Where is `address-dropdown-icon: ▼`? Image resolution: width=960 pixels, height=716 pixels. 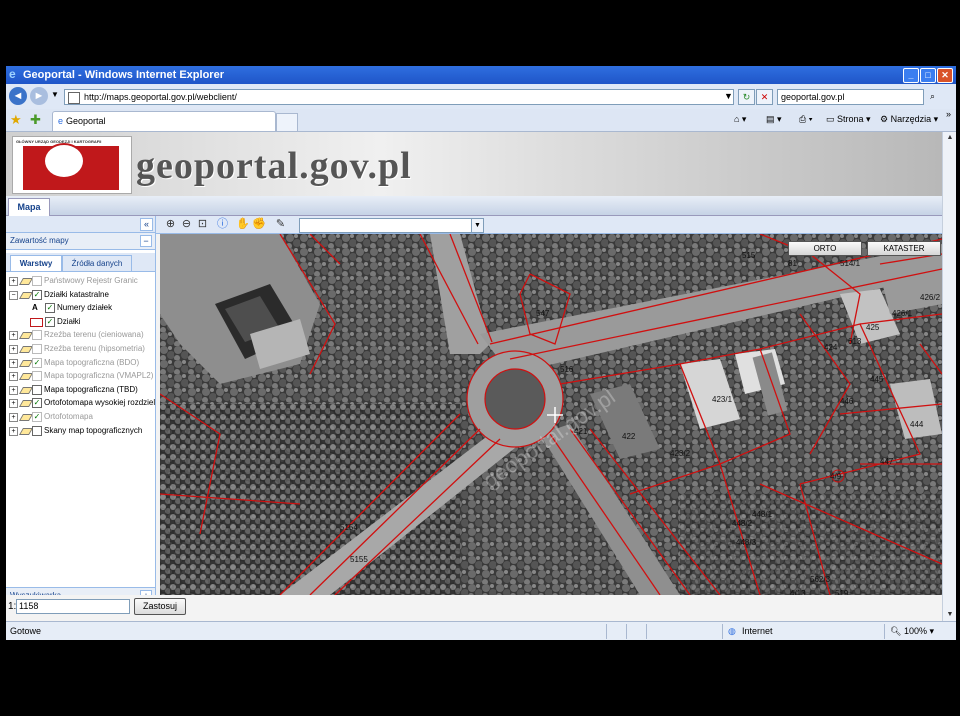 address-dropdown-icon: ▼ is located at coordinates (728, 96).